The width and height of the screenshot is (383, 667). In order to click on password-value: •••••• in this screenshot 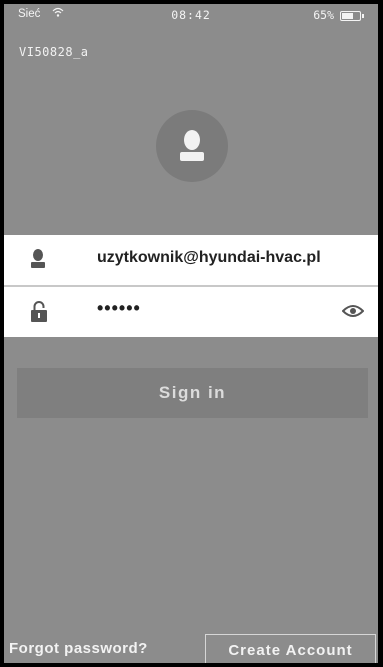, I will do `click(119, 308)`.